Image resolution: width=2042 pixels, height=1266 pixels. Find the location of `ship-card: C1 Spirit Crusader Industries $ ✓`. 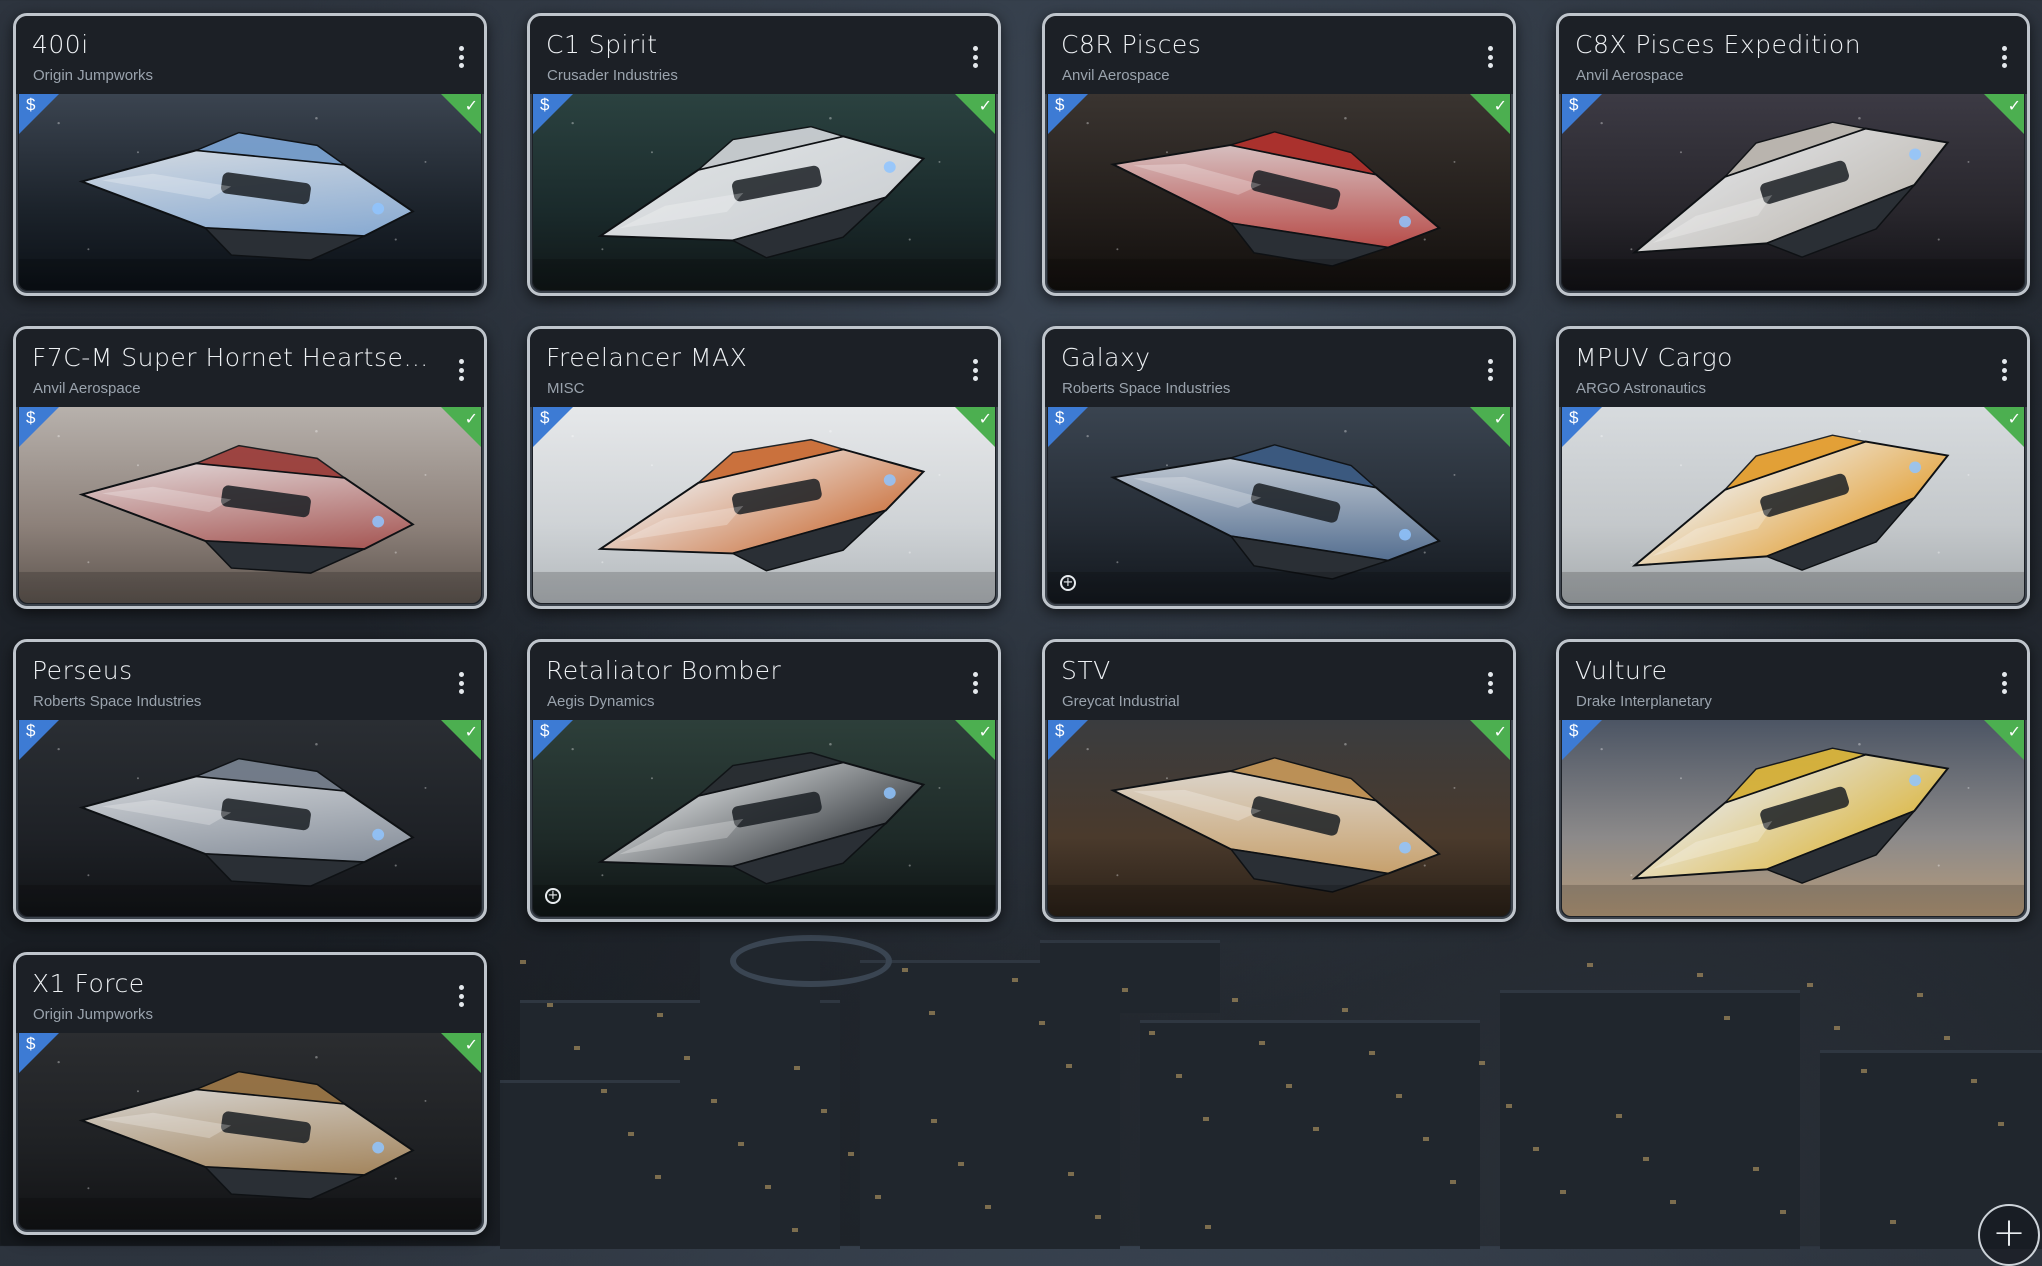

ship-card: C1 Spirit Crusader Industries $ ✓ is located at coordinates (764, 154).